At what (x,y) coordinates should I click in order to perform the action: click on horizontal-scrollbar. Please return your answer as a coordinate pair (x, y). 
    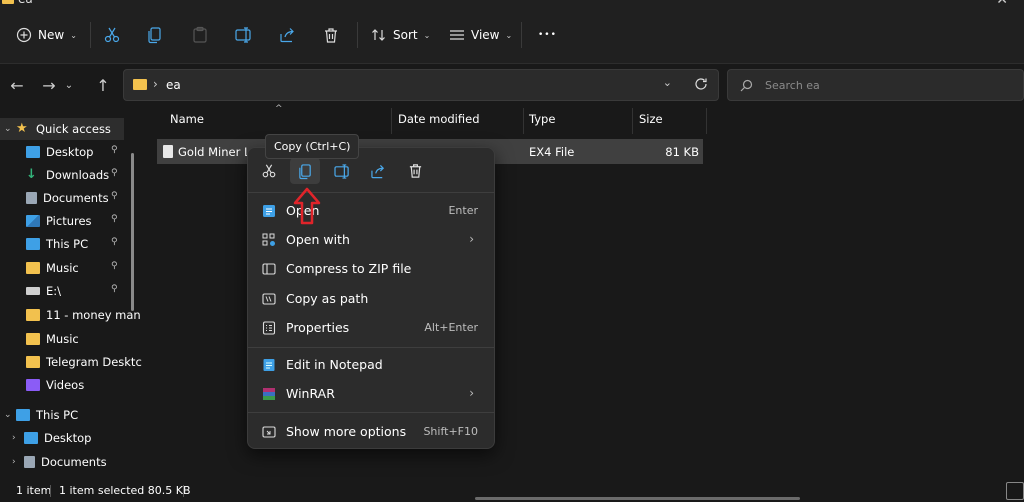
    Looking at the image, I should click on (637, 498).